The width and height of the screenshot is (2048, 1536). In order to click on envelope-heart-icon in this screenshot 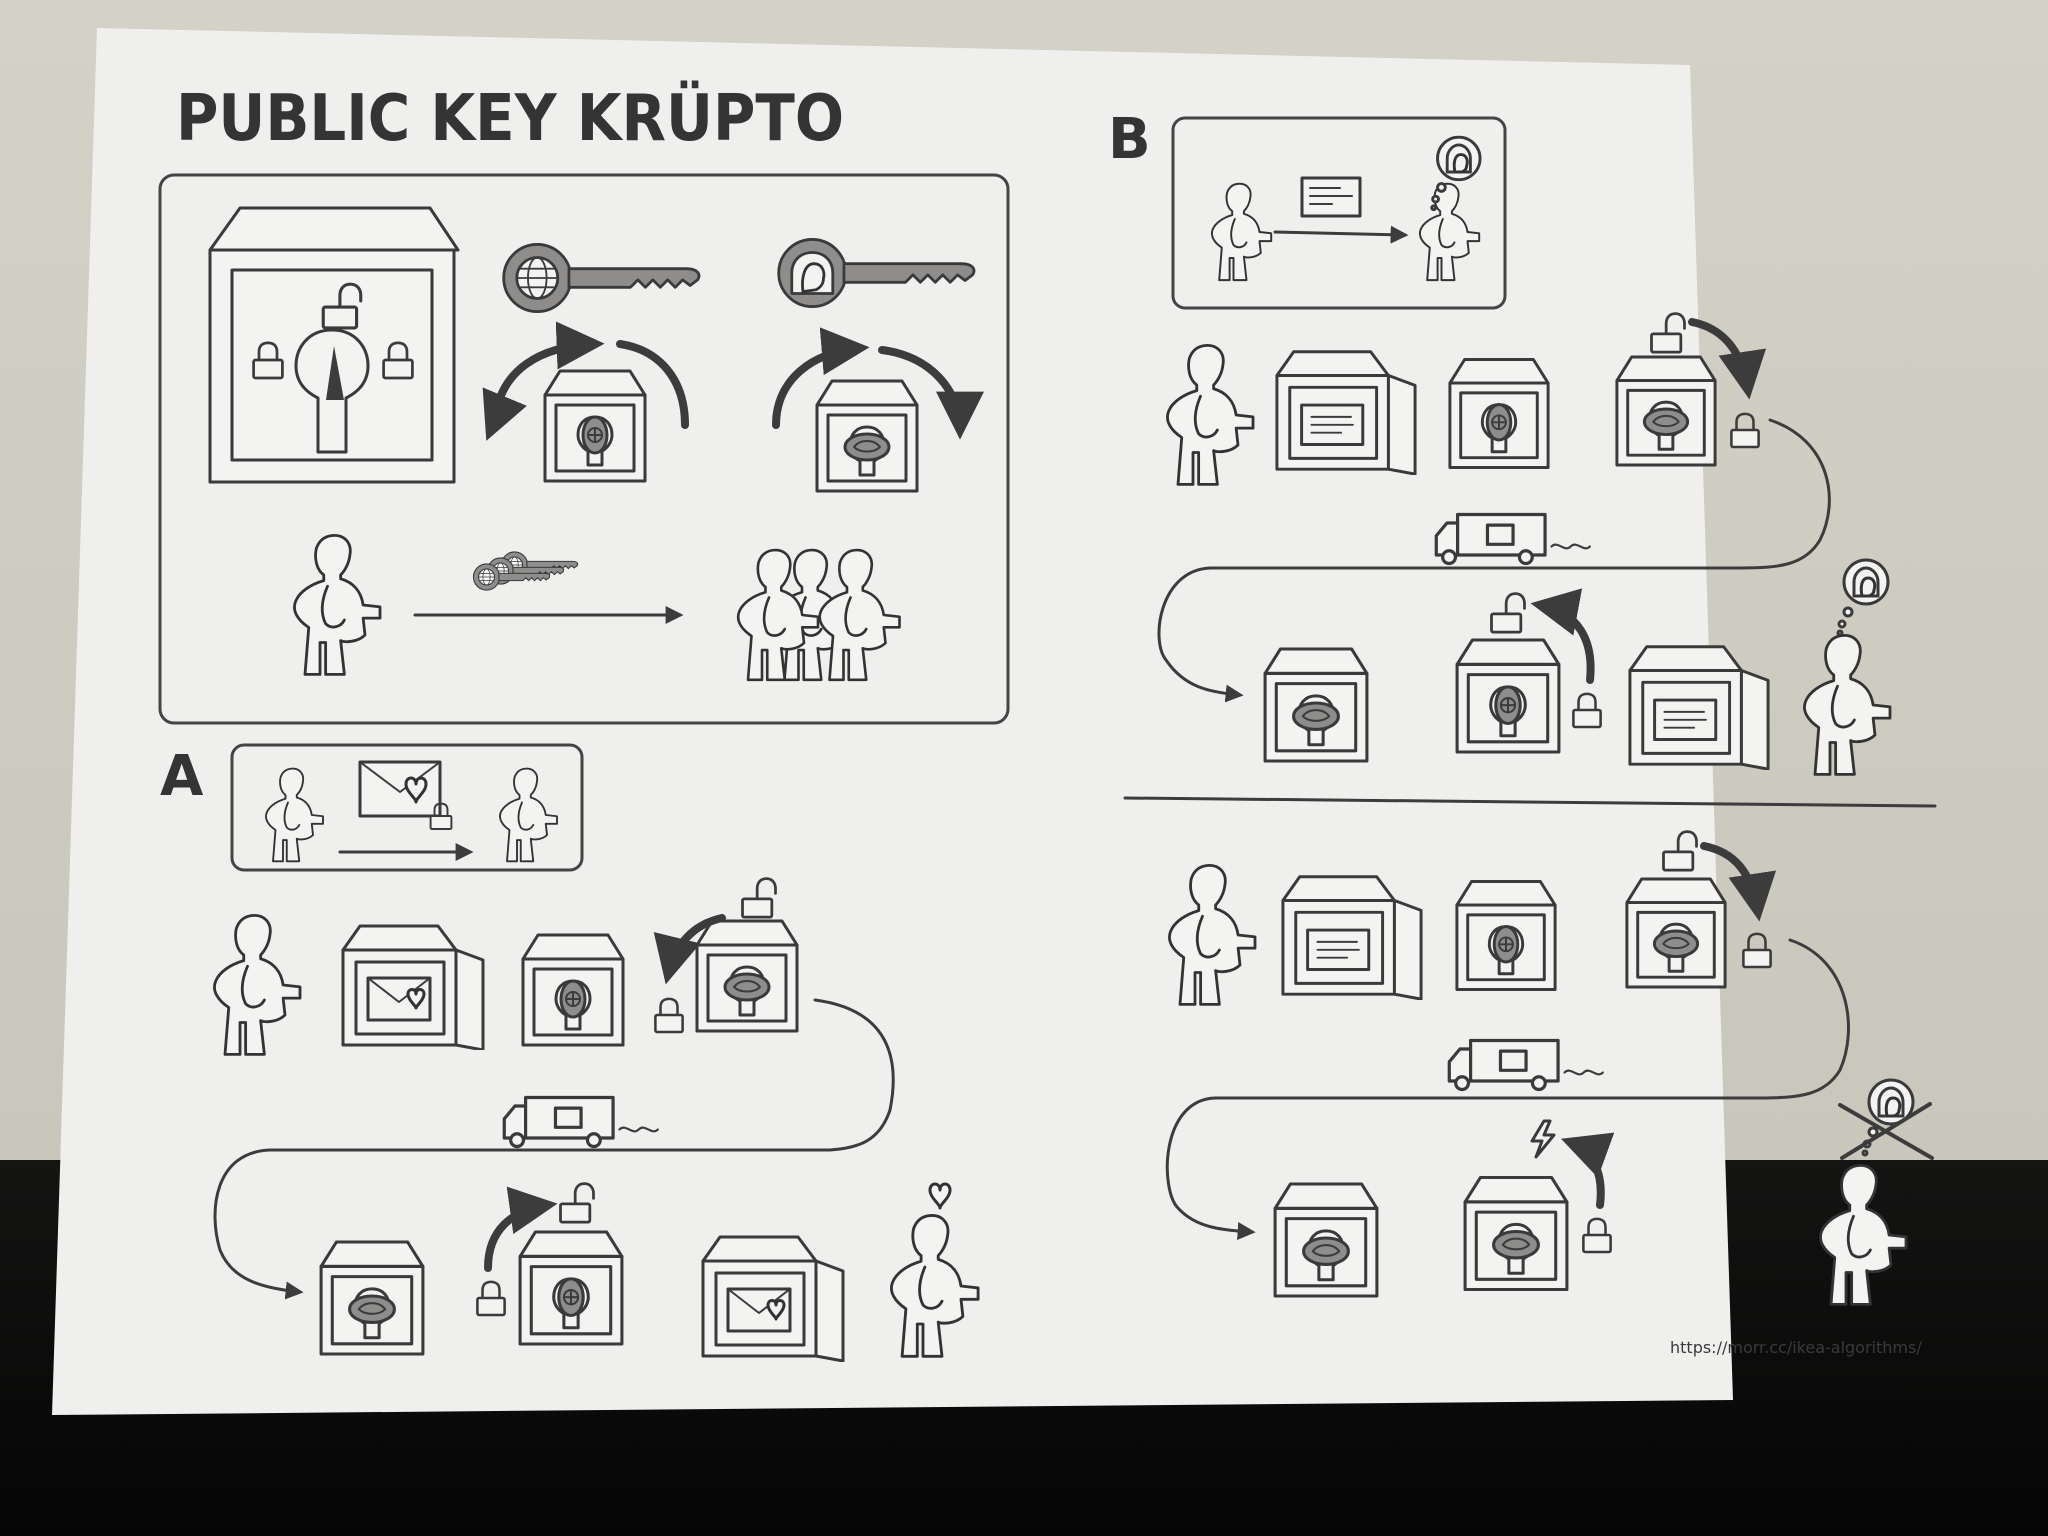, I will do `click(400, 789)`.